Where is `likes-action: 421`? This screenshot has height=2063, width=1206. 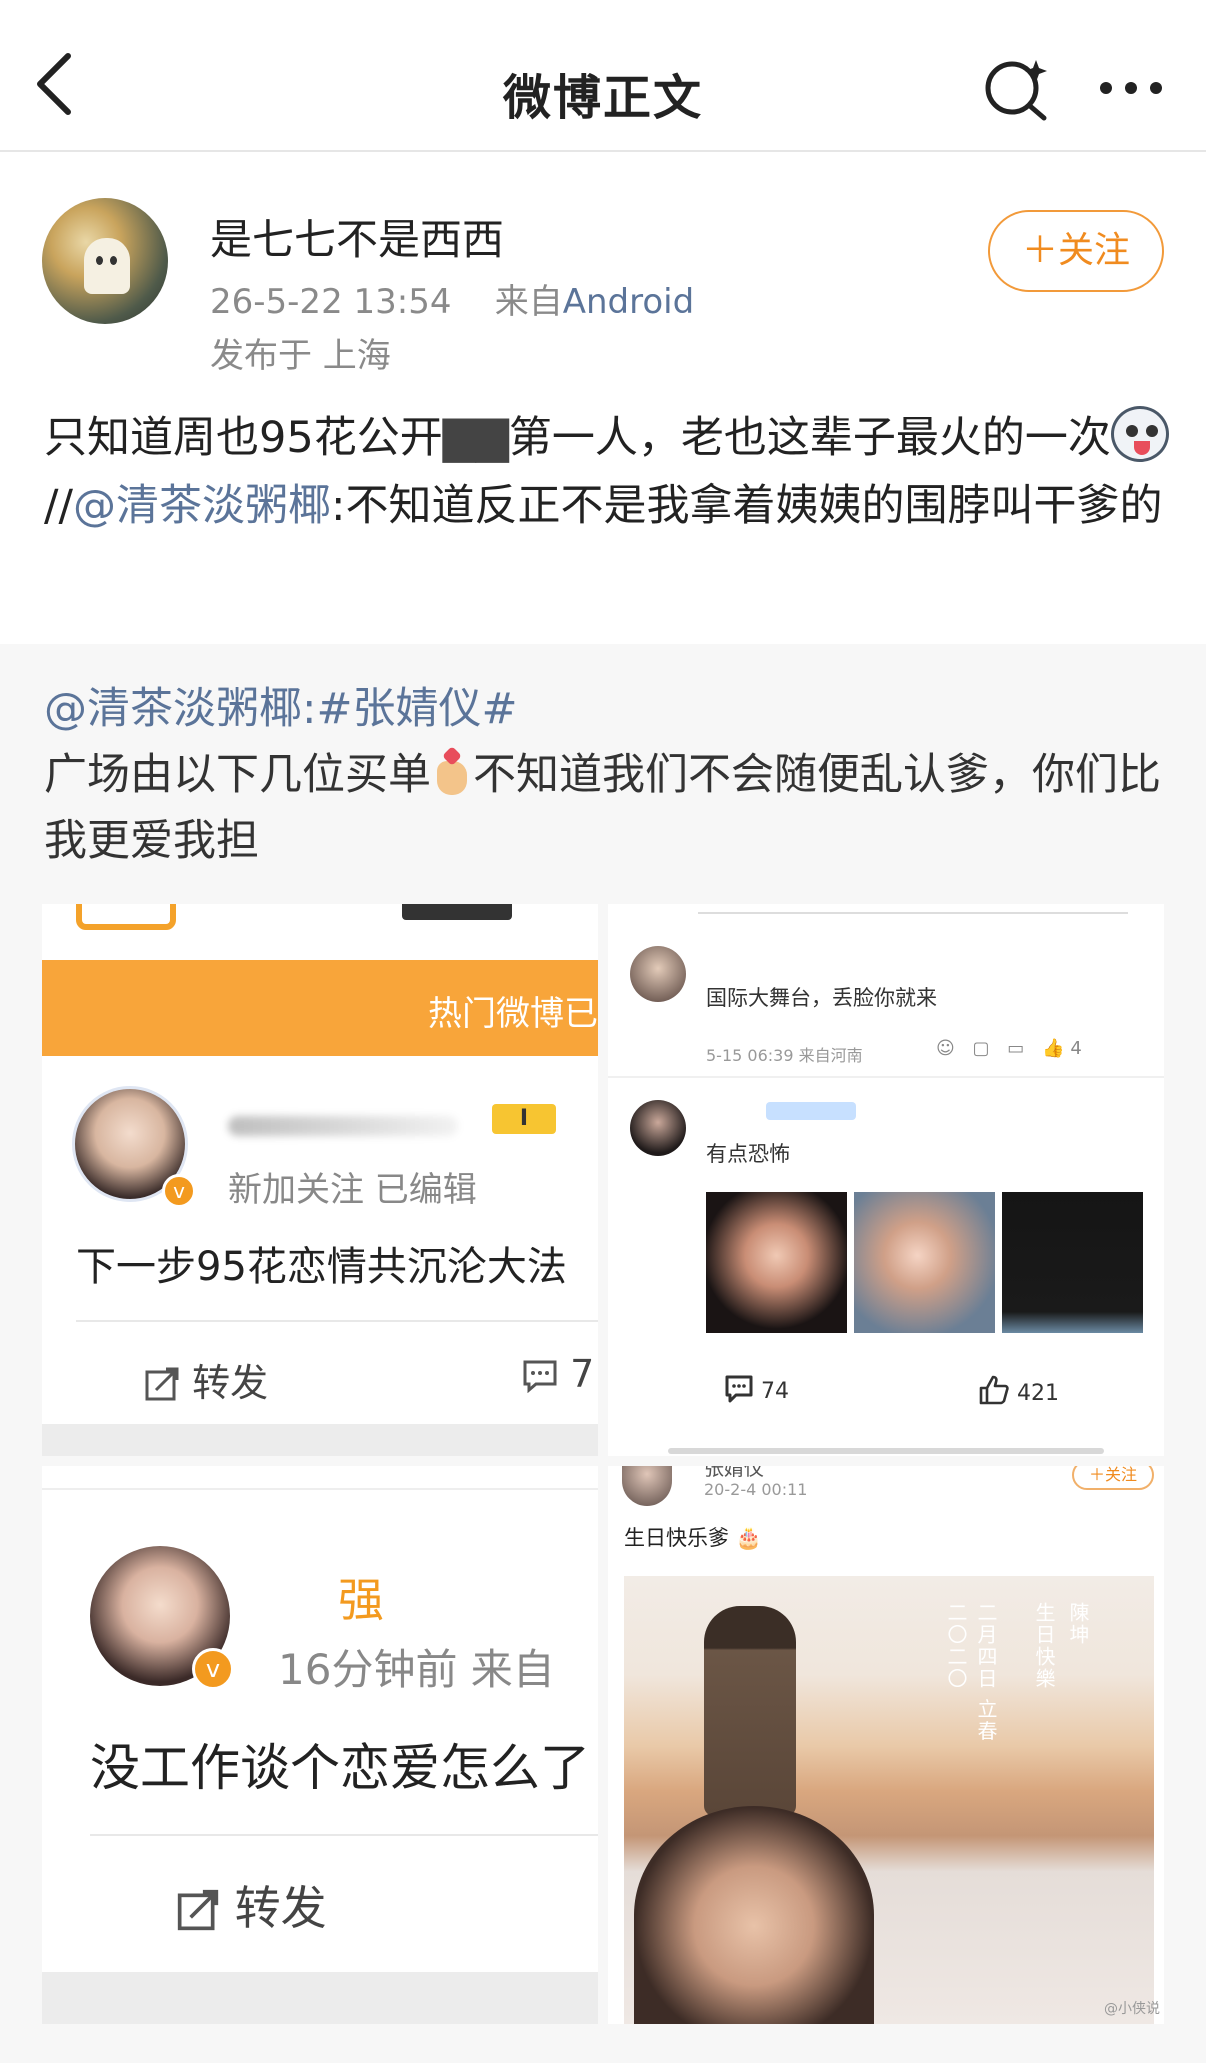
likes-action: 421 is located at coordinates (1018, 1390).